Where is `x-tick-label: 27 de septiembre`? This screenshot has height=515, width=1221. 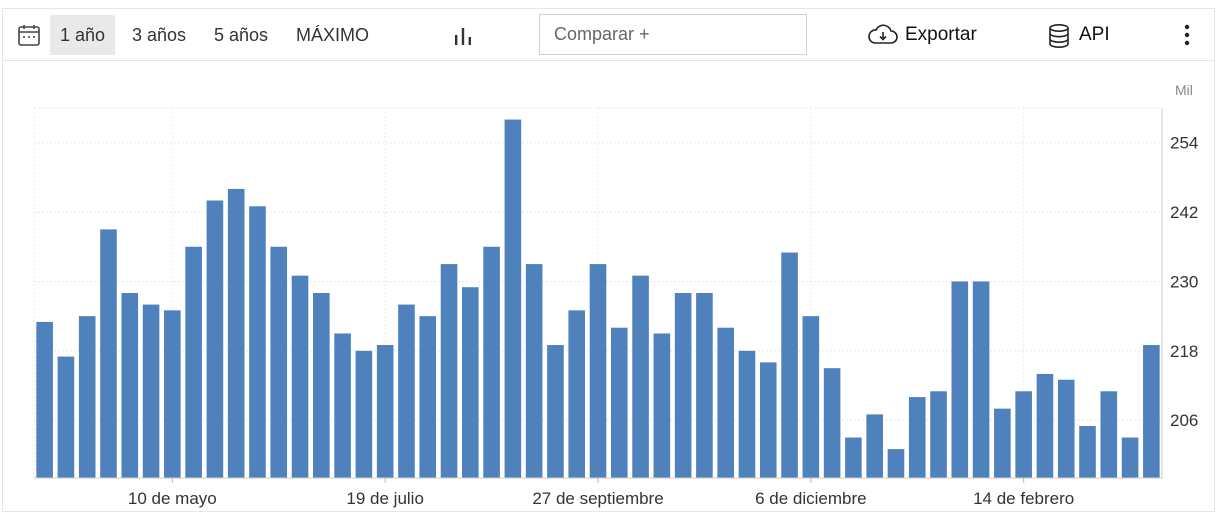
x-tick-label: 27 de septiembre is located at coordinates (597, 498).